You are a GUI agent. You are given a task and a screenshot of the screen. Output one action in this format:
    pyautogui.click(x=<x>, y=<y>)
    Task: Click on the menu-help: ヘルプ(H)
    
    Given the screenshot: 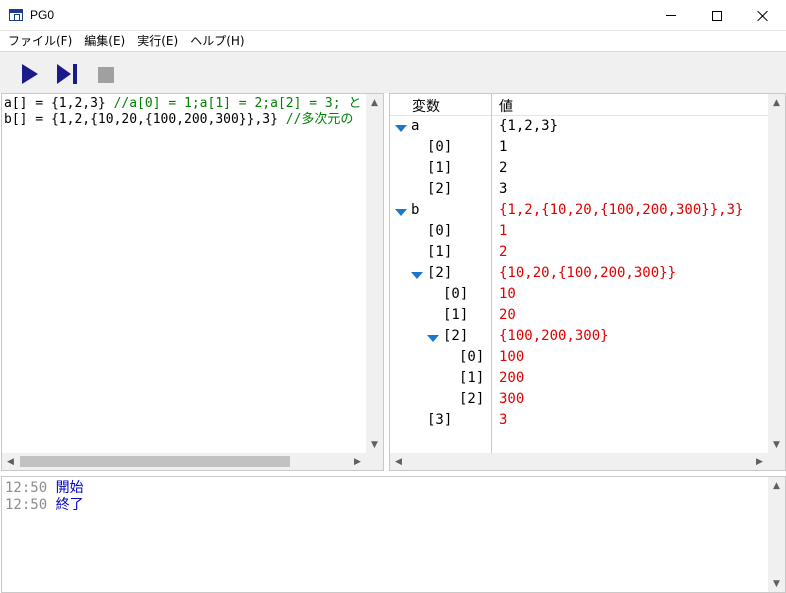 What is the action you would take?
    pyautogui.click(x=217, y=41)
    